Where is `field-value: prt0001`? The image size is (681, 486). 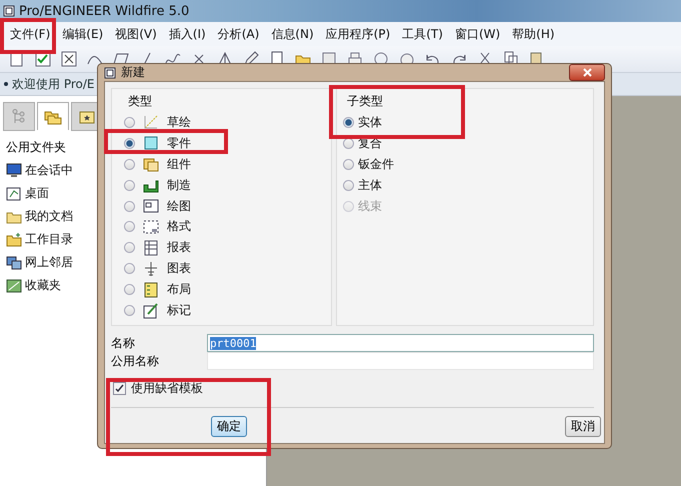 field-value: prt0001 is located at coordinates (233, 343).